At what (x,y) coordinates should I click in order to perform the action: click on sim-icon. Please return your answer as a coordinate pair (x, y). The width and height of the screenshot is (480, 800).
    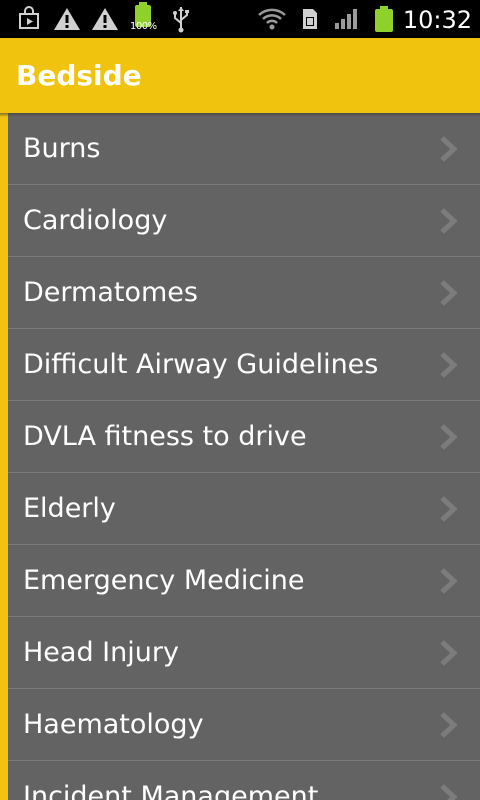
    Looking at the image, I should click on (310, 19).